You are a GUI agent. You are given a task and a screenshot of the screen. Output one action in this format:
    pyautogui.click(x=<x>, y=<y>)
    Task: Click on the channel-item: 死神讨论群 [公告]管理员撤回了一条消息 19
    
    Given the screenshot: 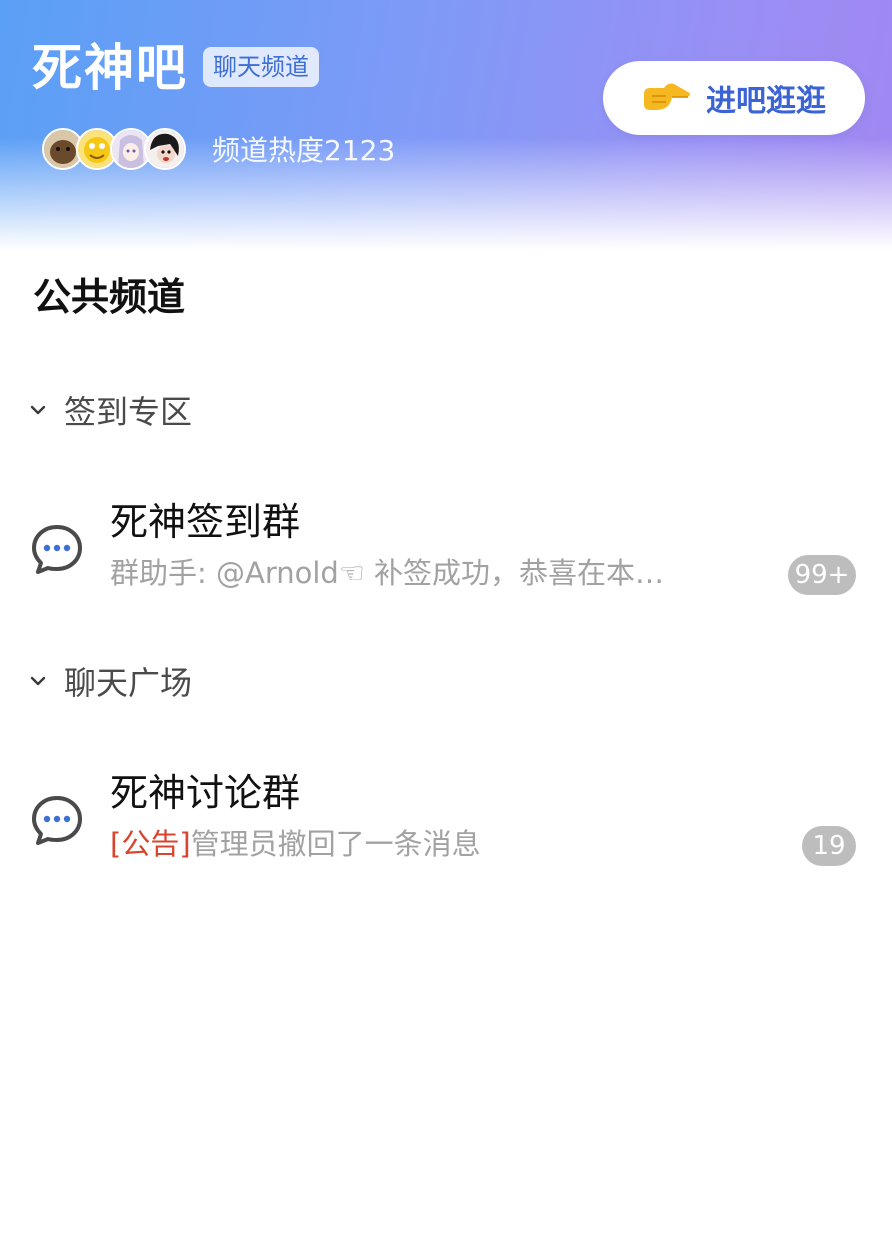 What is the action you would take?
    pyautogui.click(x=446, y=823)
    